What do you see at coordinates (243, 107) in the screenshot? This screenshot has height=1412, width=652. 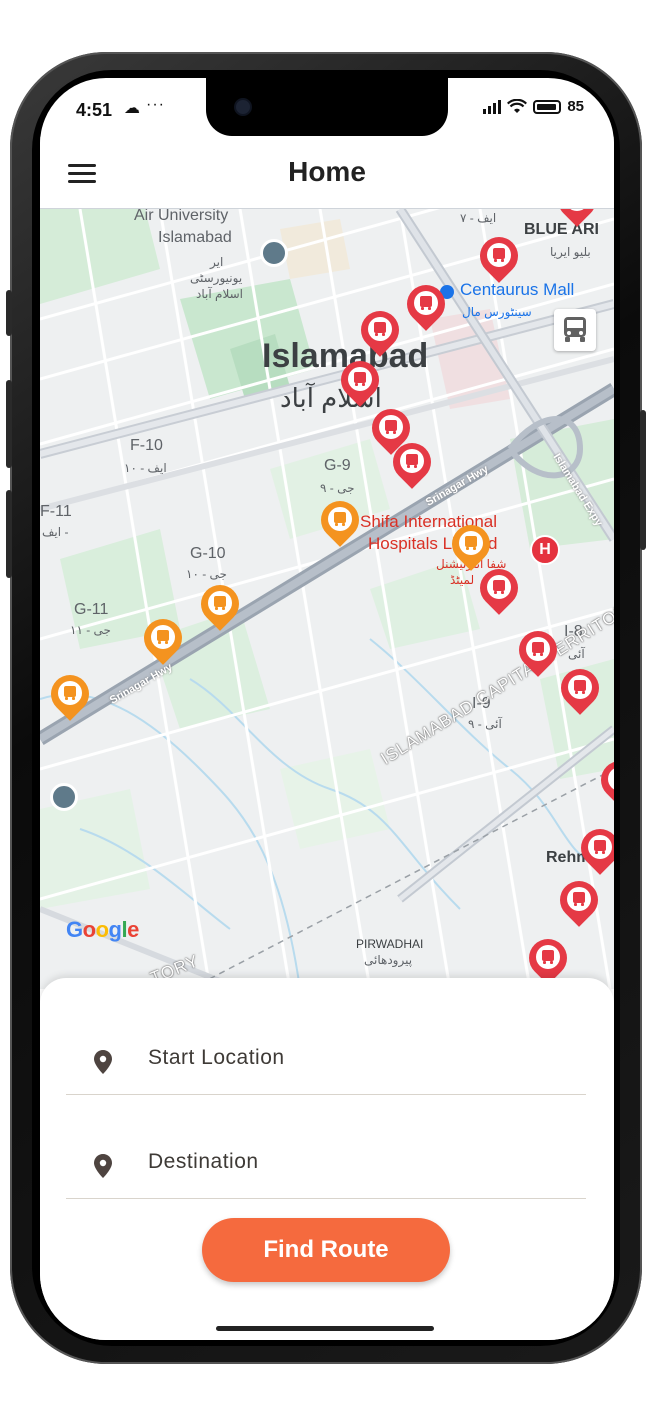 I see `front-camera` at bounding box center [243, 107].